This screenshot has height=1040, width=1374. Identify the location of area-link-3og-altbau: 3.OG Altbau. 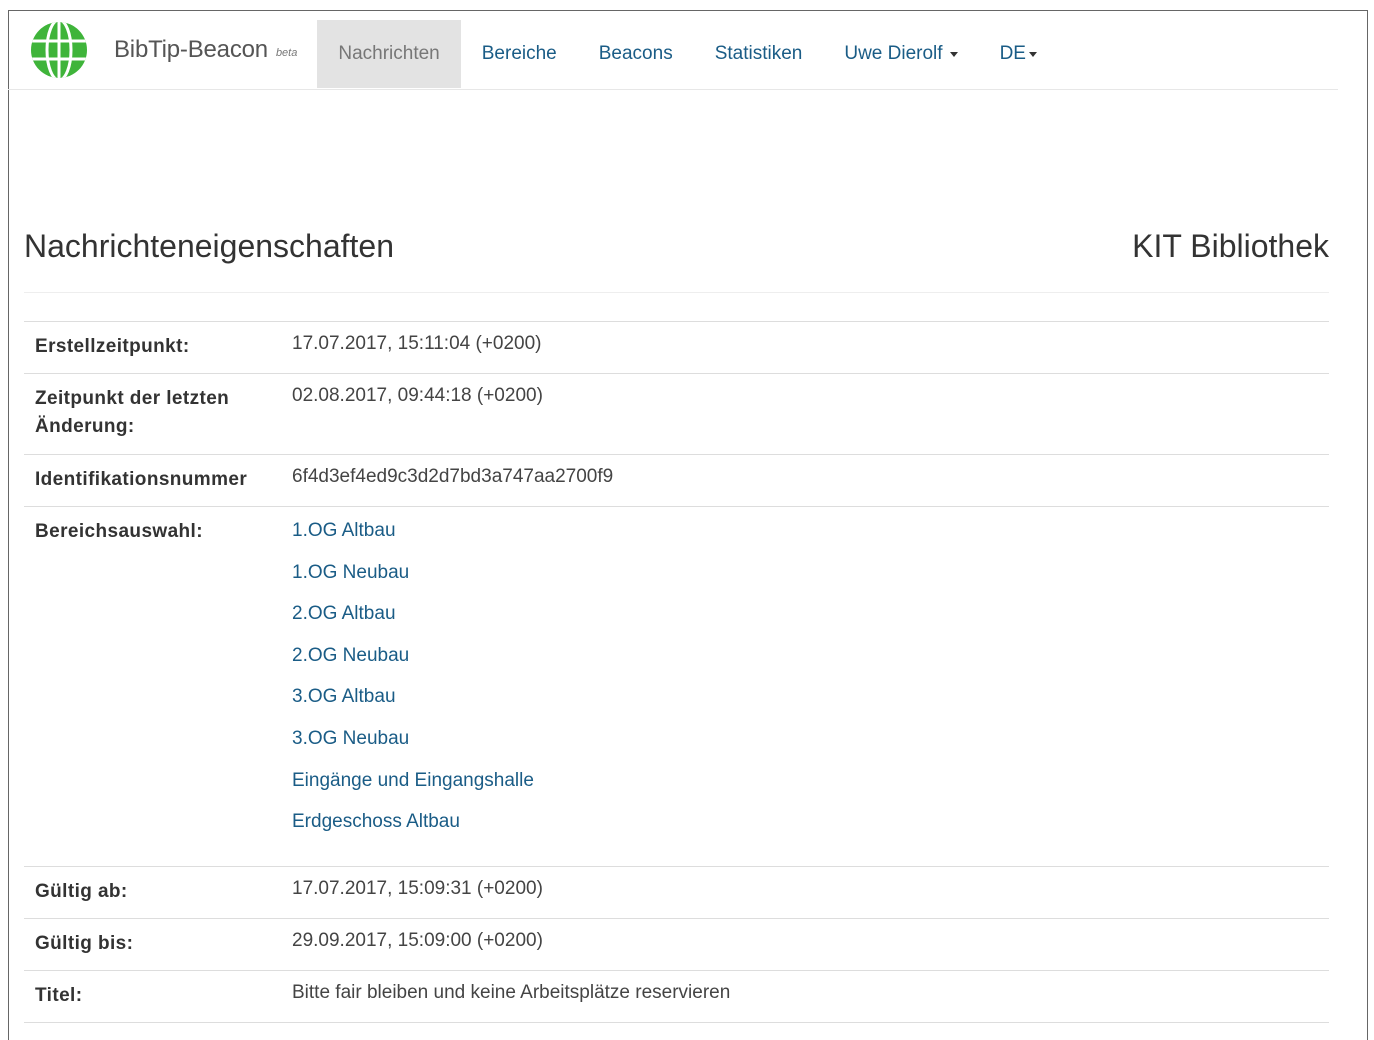
(810, 706).